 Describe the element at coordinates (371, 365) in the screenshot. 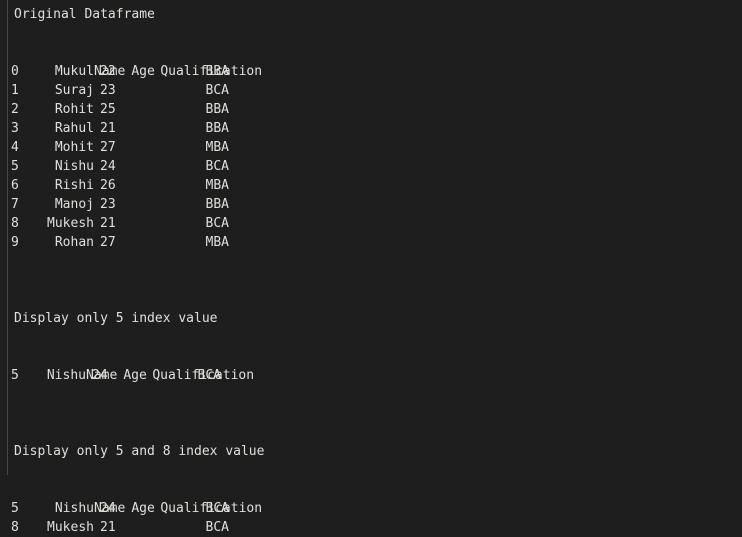

I see `table-header-row-2: Name Age Qualification` at that location.